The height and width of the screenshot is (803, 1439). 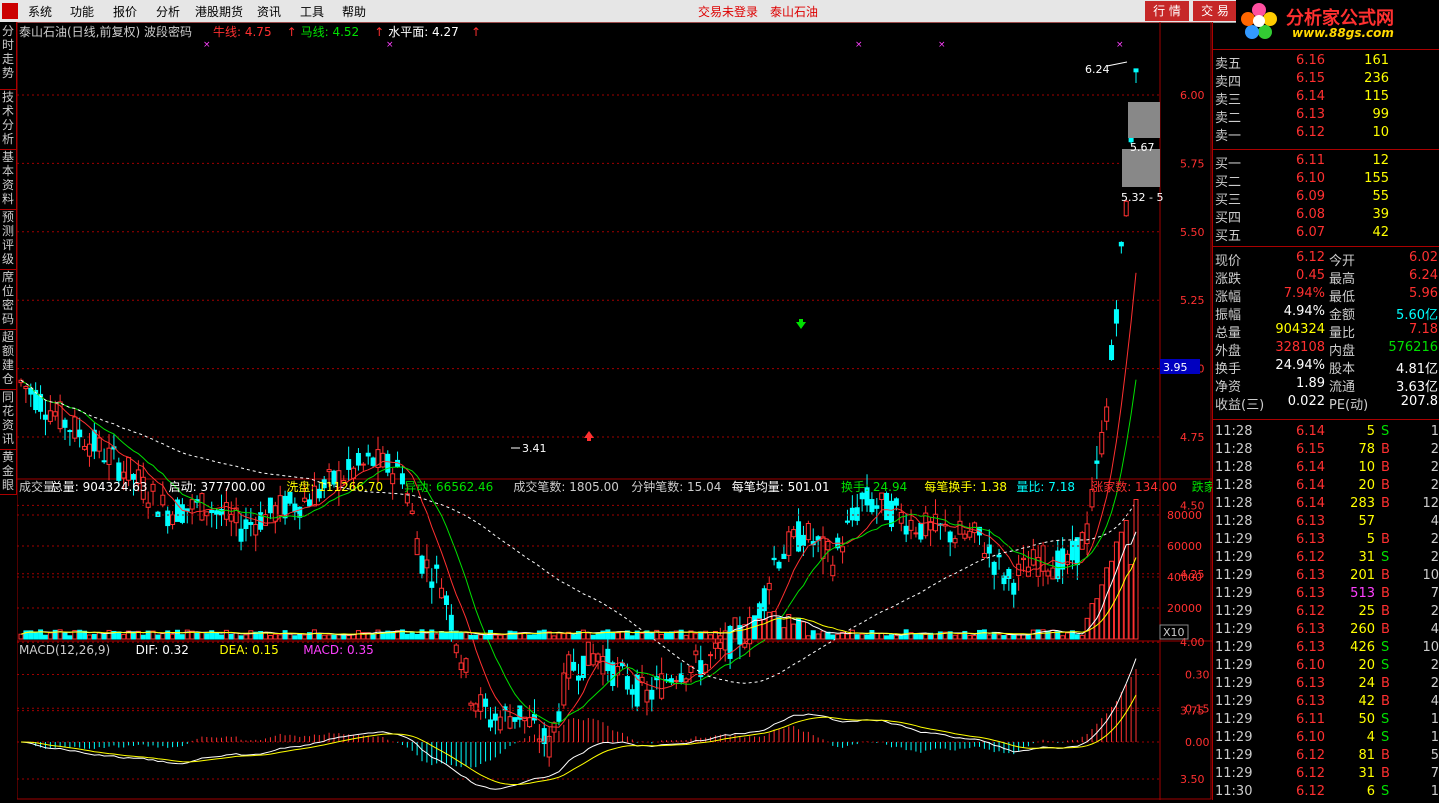 I want to click on buy-order-row: 买五 6.07 42, so click(x=1326, y=234).